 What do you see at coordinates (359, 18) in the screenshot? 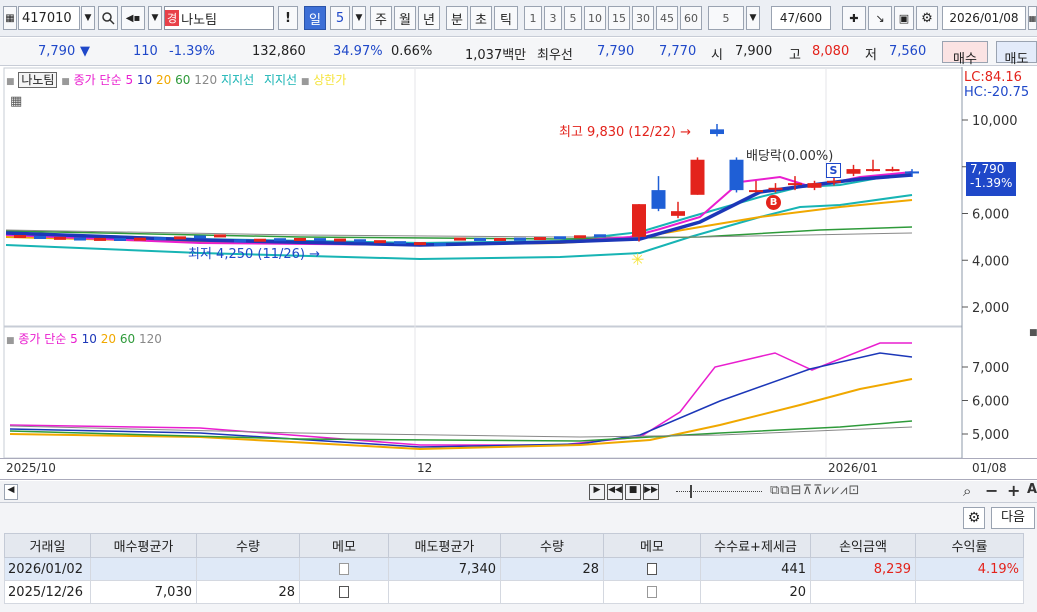
I see `daily-dropdown-icon: ▼` at bounding box center [359, 18].